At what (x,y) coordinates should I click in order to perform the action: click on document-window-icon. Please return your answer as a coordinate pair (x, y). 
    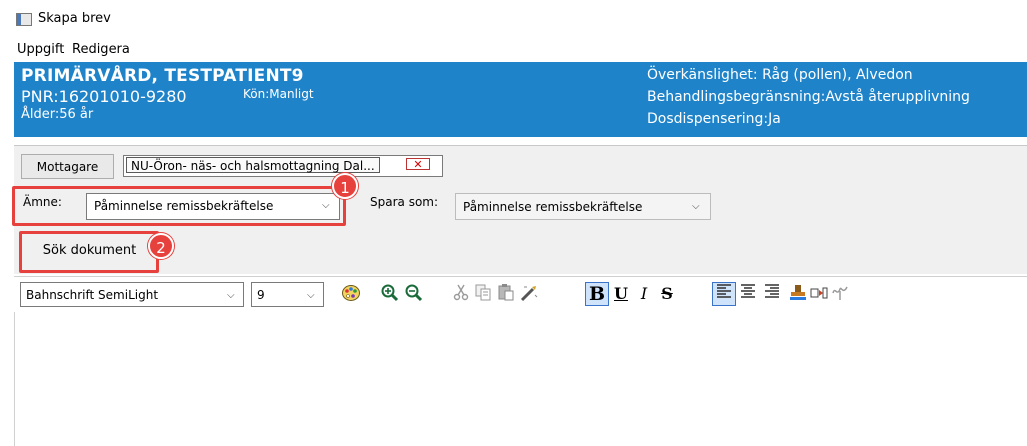
    Looking at the image, I should click on (24, 19).